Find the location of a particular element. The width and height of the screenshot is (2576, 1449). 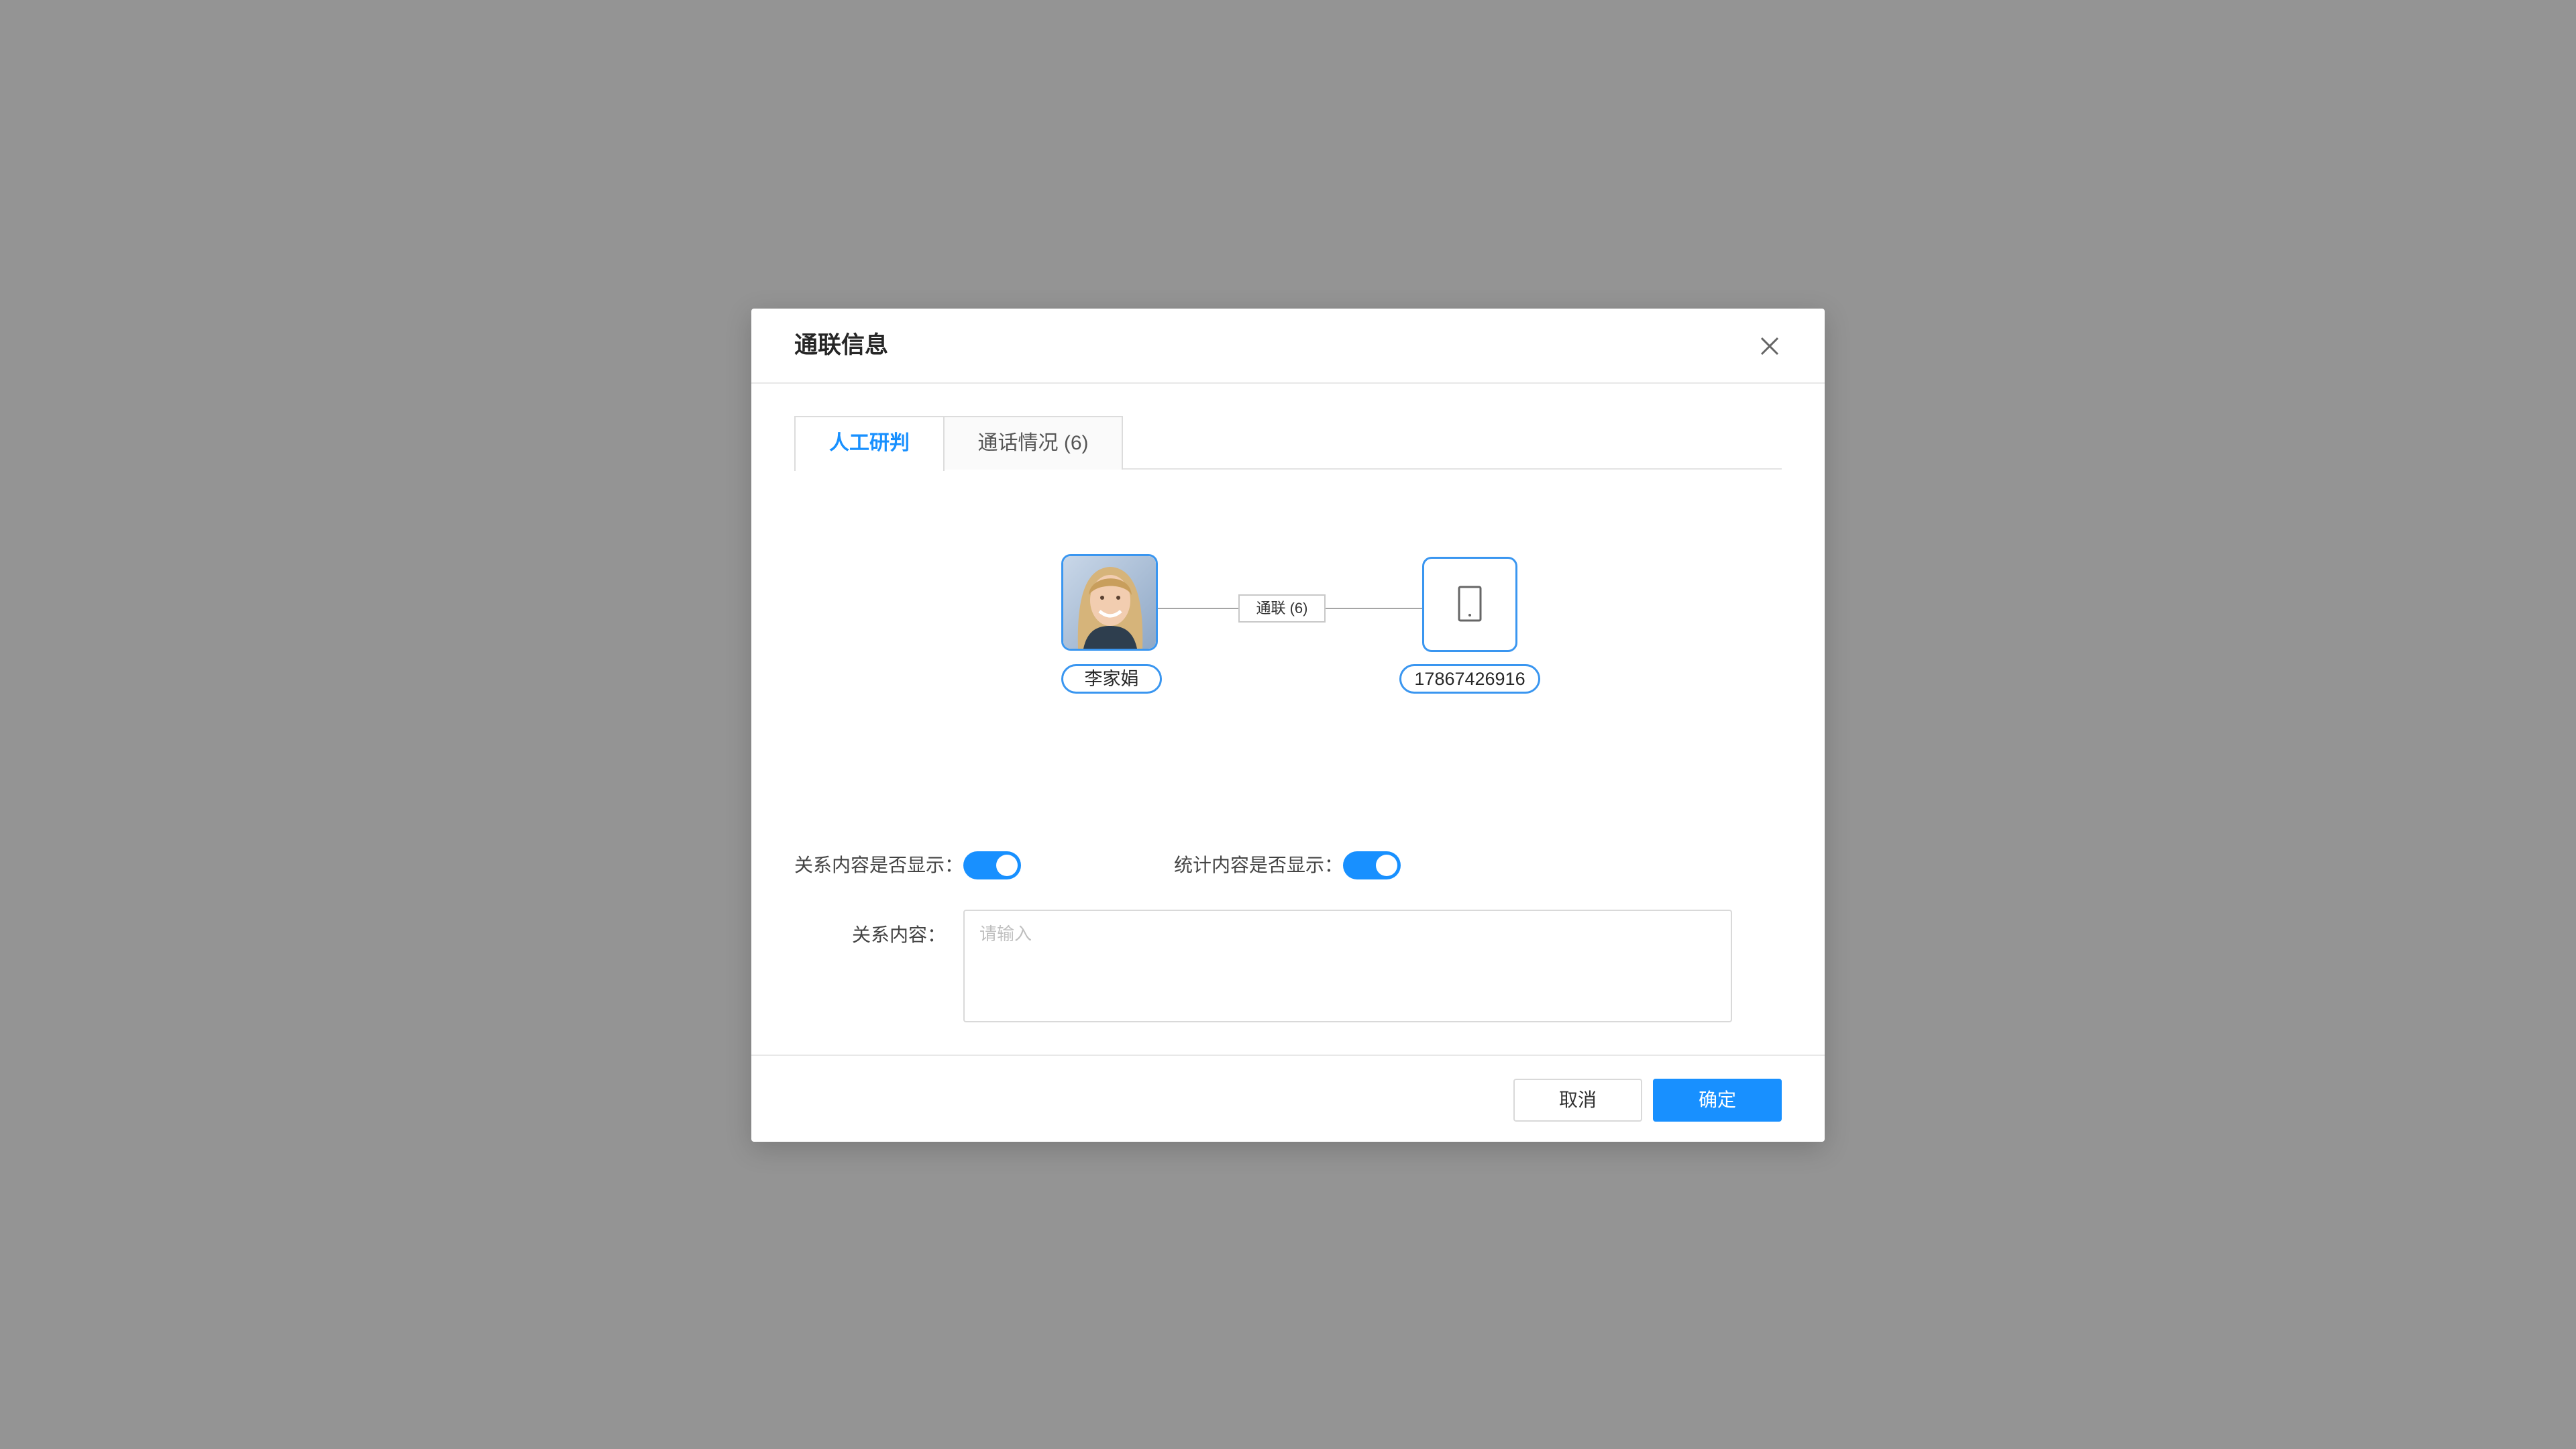

tab-call-status: 通话情况 (6) is located at coordinates (1033, 443).